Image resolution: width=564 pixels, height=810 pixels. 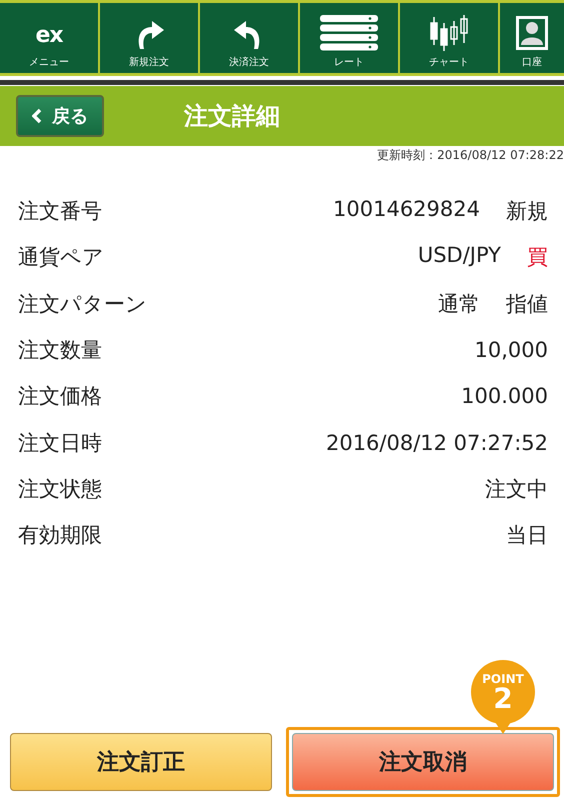 I want to click on list-icon, so click(x=349, y=33).